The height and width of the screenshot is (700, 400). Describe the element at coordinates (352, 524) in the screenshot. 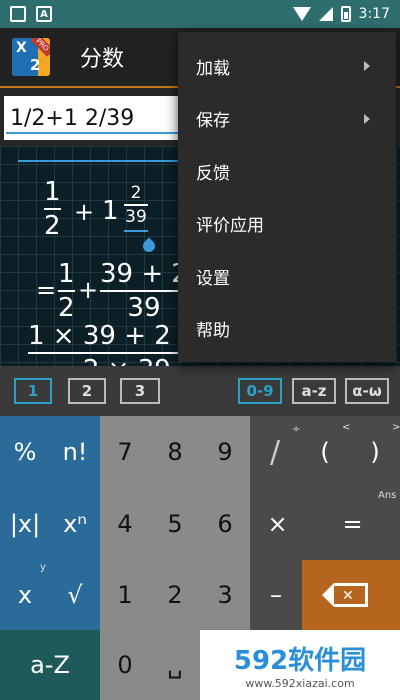

I see `equals-key: =` at that location.